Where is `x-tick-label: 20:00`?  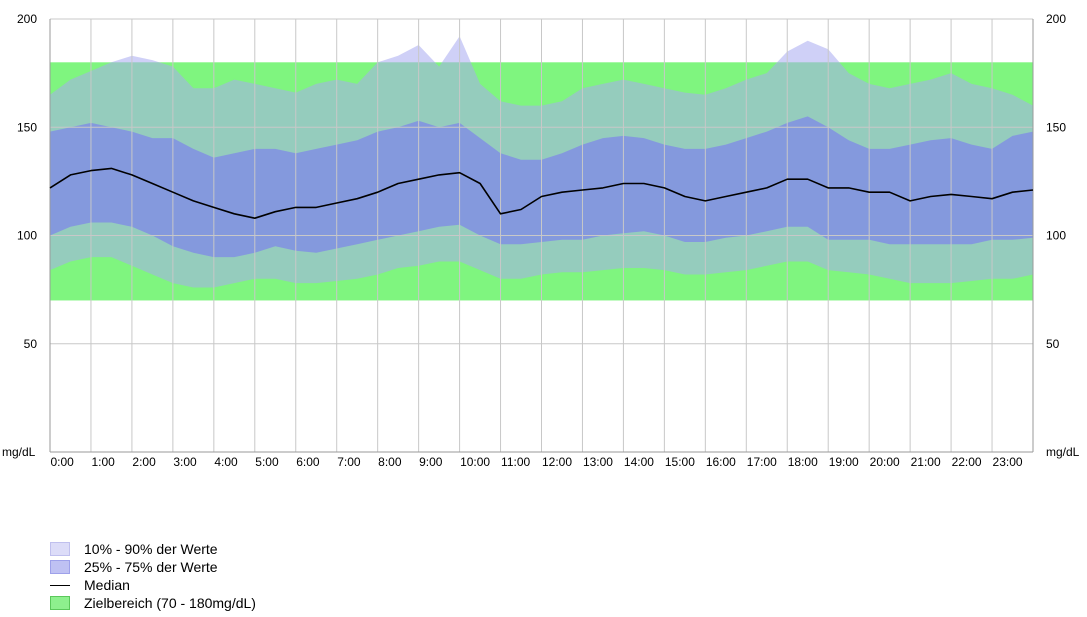 x-tick-label: 20:00 is located at coordinates (885, 462).